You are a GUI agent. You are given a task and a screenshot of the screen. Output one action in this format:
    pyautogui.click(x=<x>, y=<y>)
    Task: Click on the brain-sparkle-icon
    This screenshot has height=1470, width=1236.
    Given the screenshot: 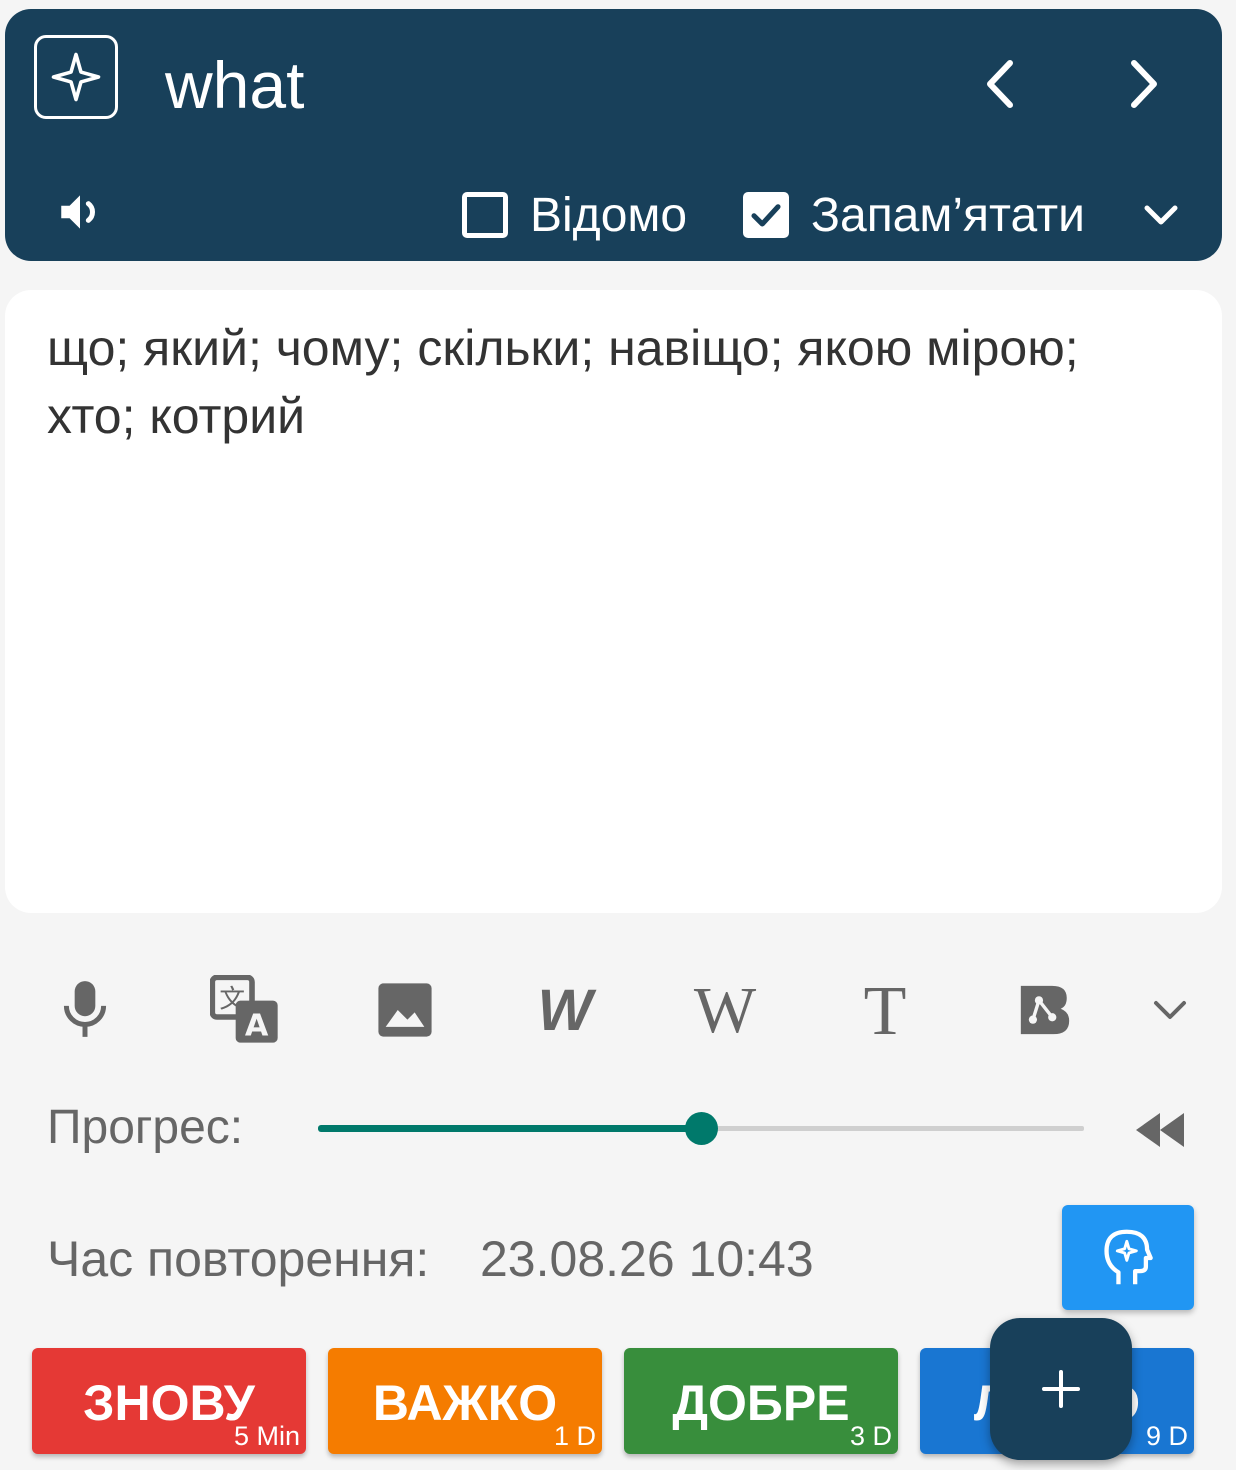 What is the action you would take?
    pyautogui.click(x=1128, y=1256)
    